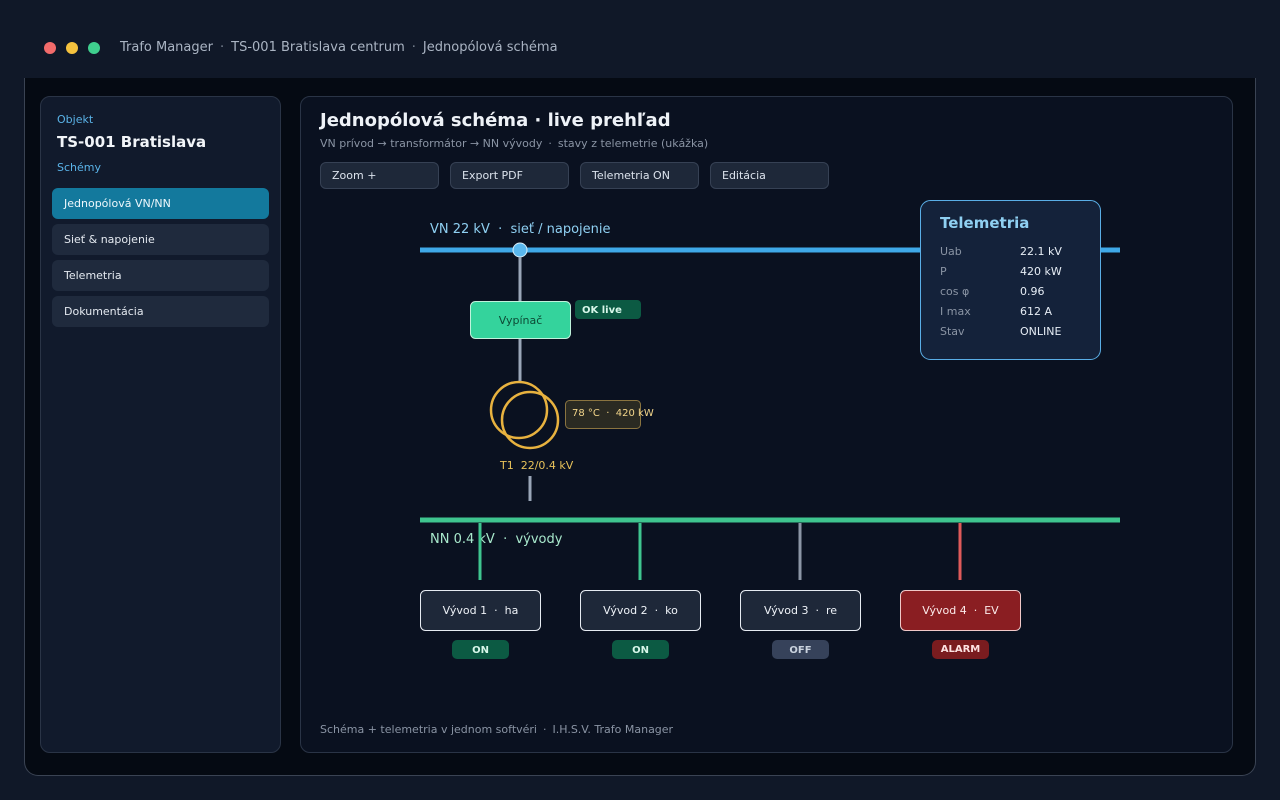 The image size is (1280, 800). I want to click on feeder-4-status: ALARM, so click(961, 649).